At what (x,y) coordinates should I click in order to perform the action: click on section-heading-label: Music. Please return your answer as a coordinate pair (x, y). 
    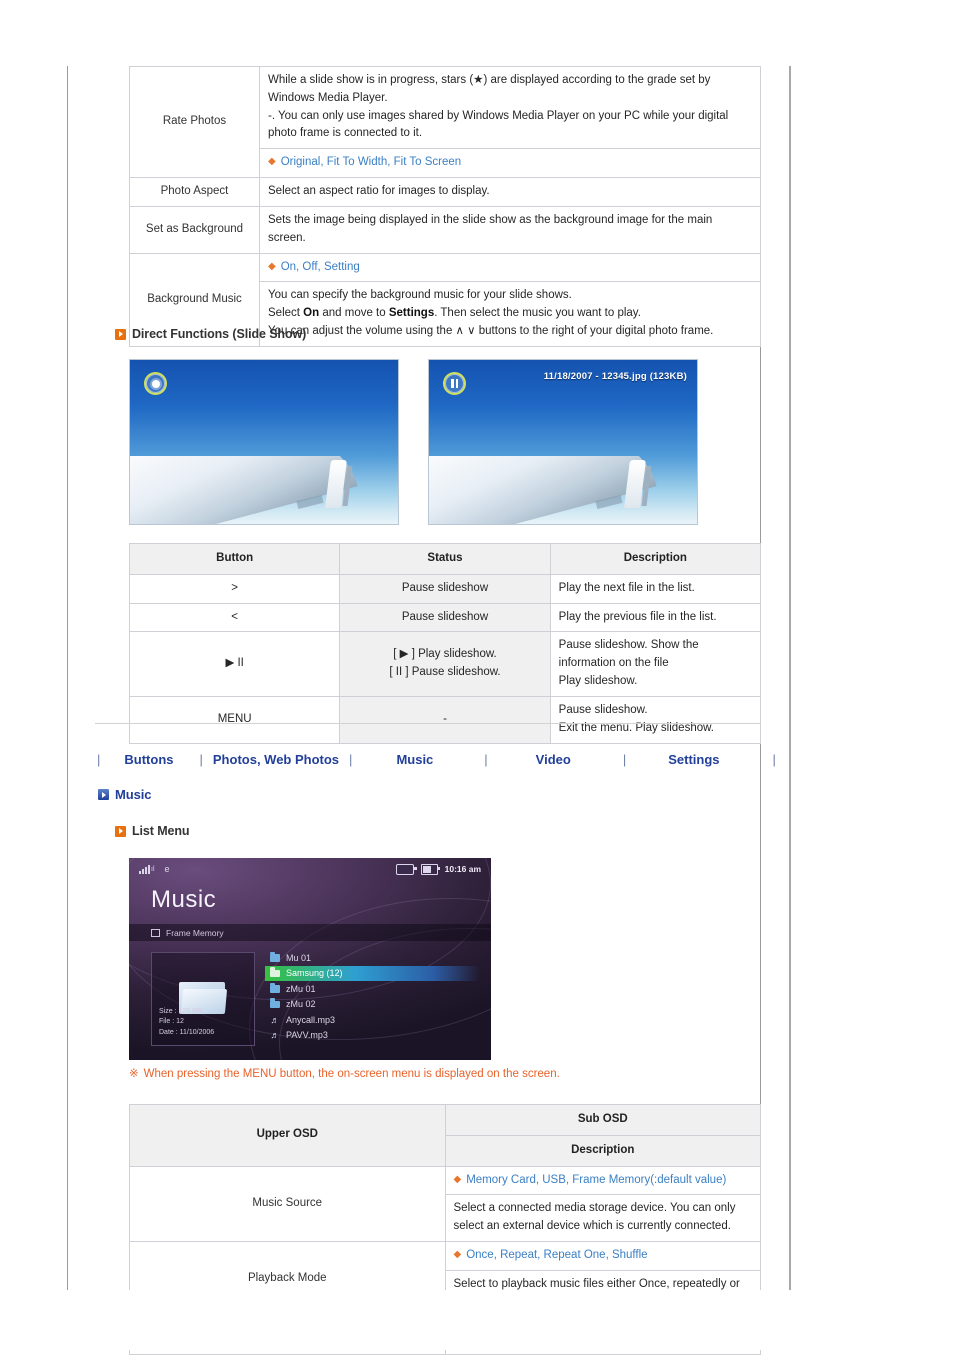
    Looking at the image, I should click on (133, 794).